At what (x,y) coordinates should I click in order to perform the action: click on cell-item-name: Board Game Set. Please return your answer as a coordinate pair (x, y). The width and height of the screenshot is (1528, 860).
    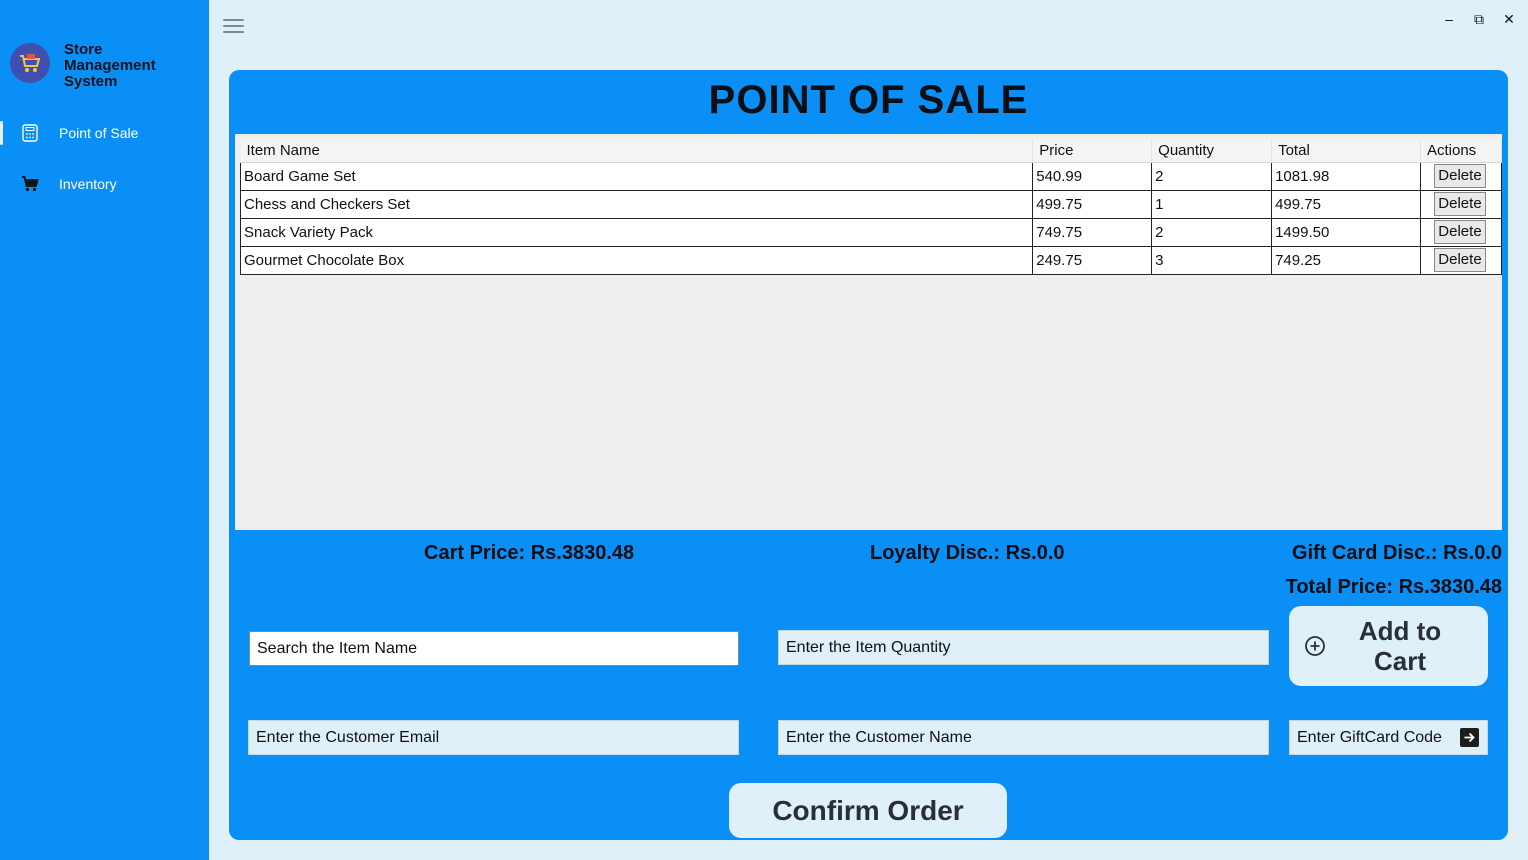
    Looking at the image, I should click on (636, 176).